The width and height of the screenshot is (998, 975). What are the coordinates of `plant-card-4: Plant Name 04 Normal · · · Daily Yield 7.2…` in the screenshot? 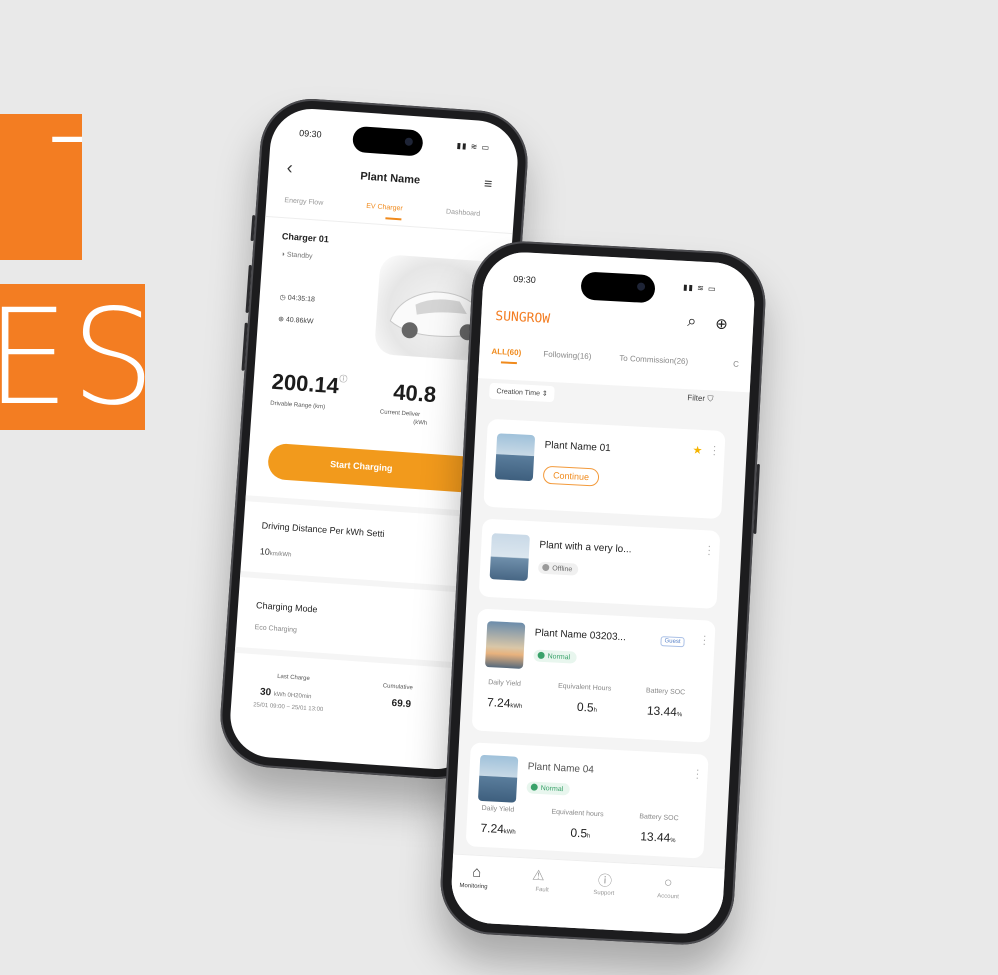 It's located at (587, 800).